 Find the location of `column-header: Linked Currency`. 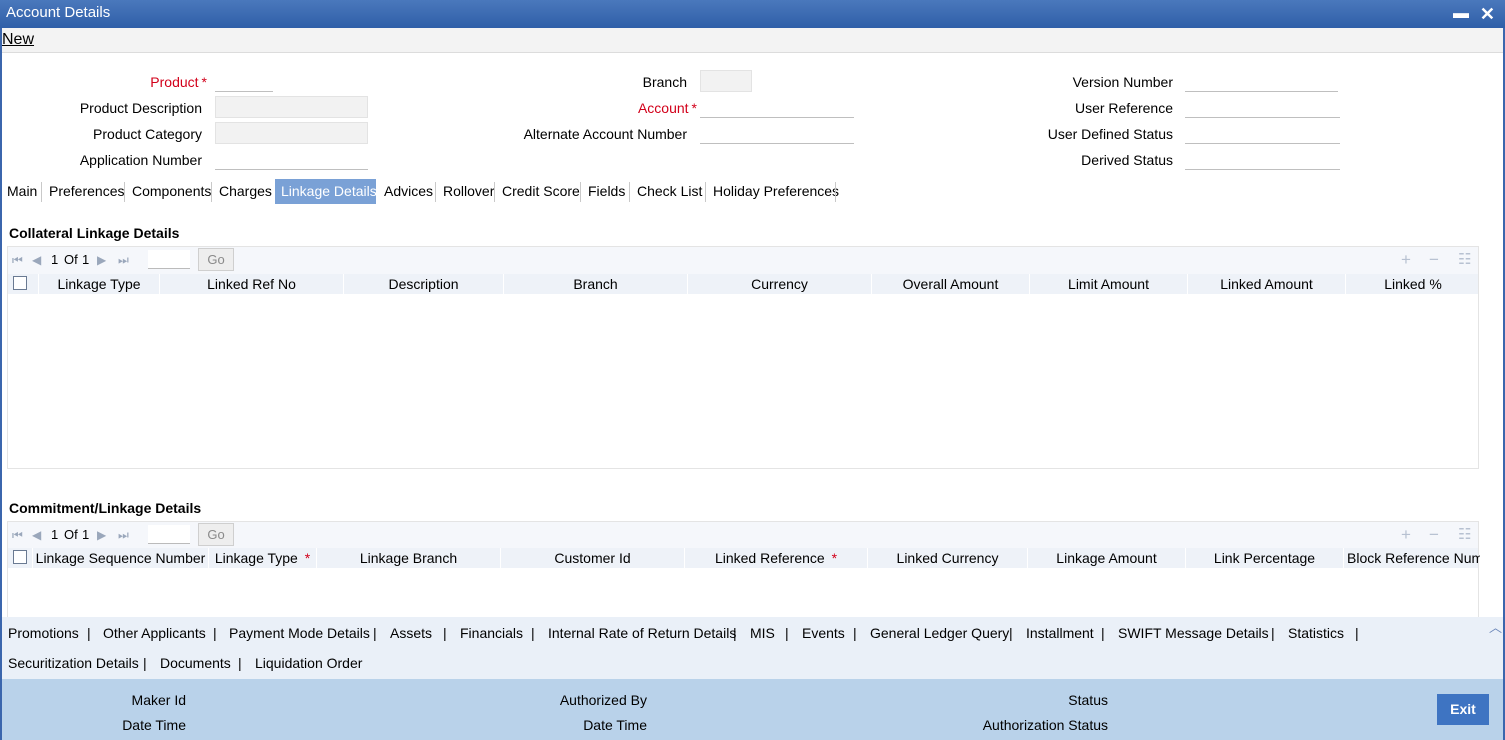

column-header: Linked Currency is located at coordinates (947, 558).